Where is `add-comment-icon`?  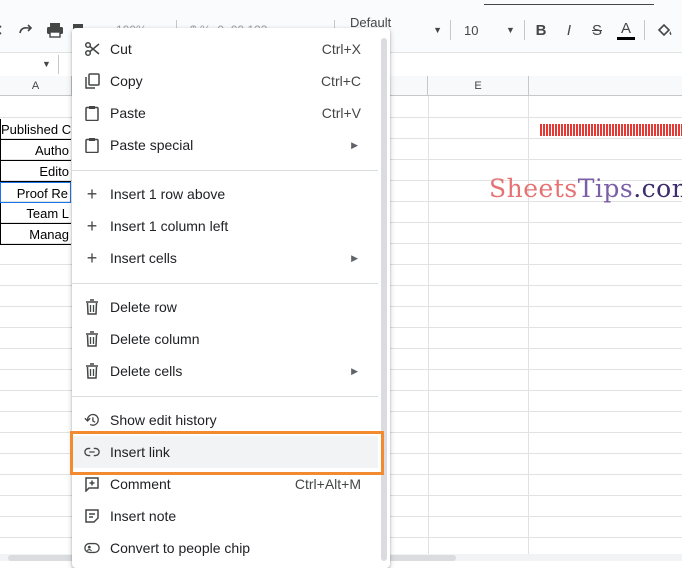
add-comment-icon is located at coordinates (92, 484).